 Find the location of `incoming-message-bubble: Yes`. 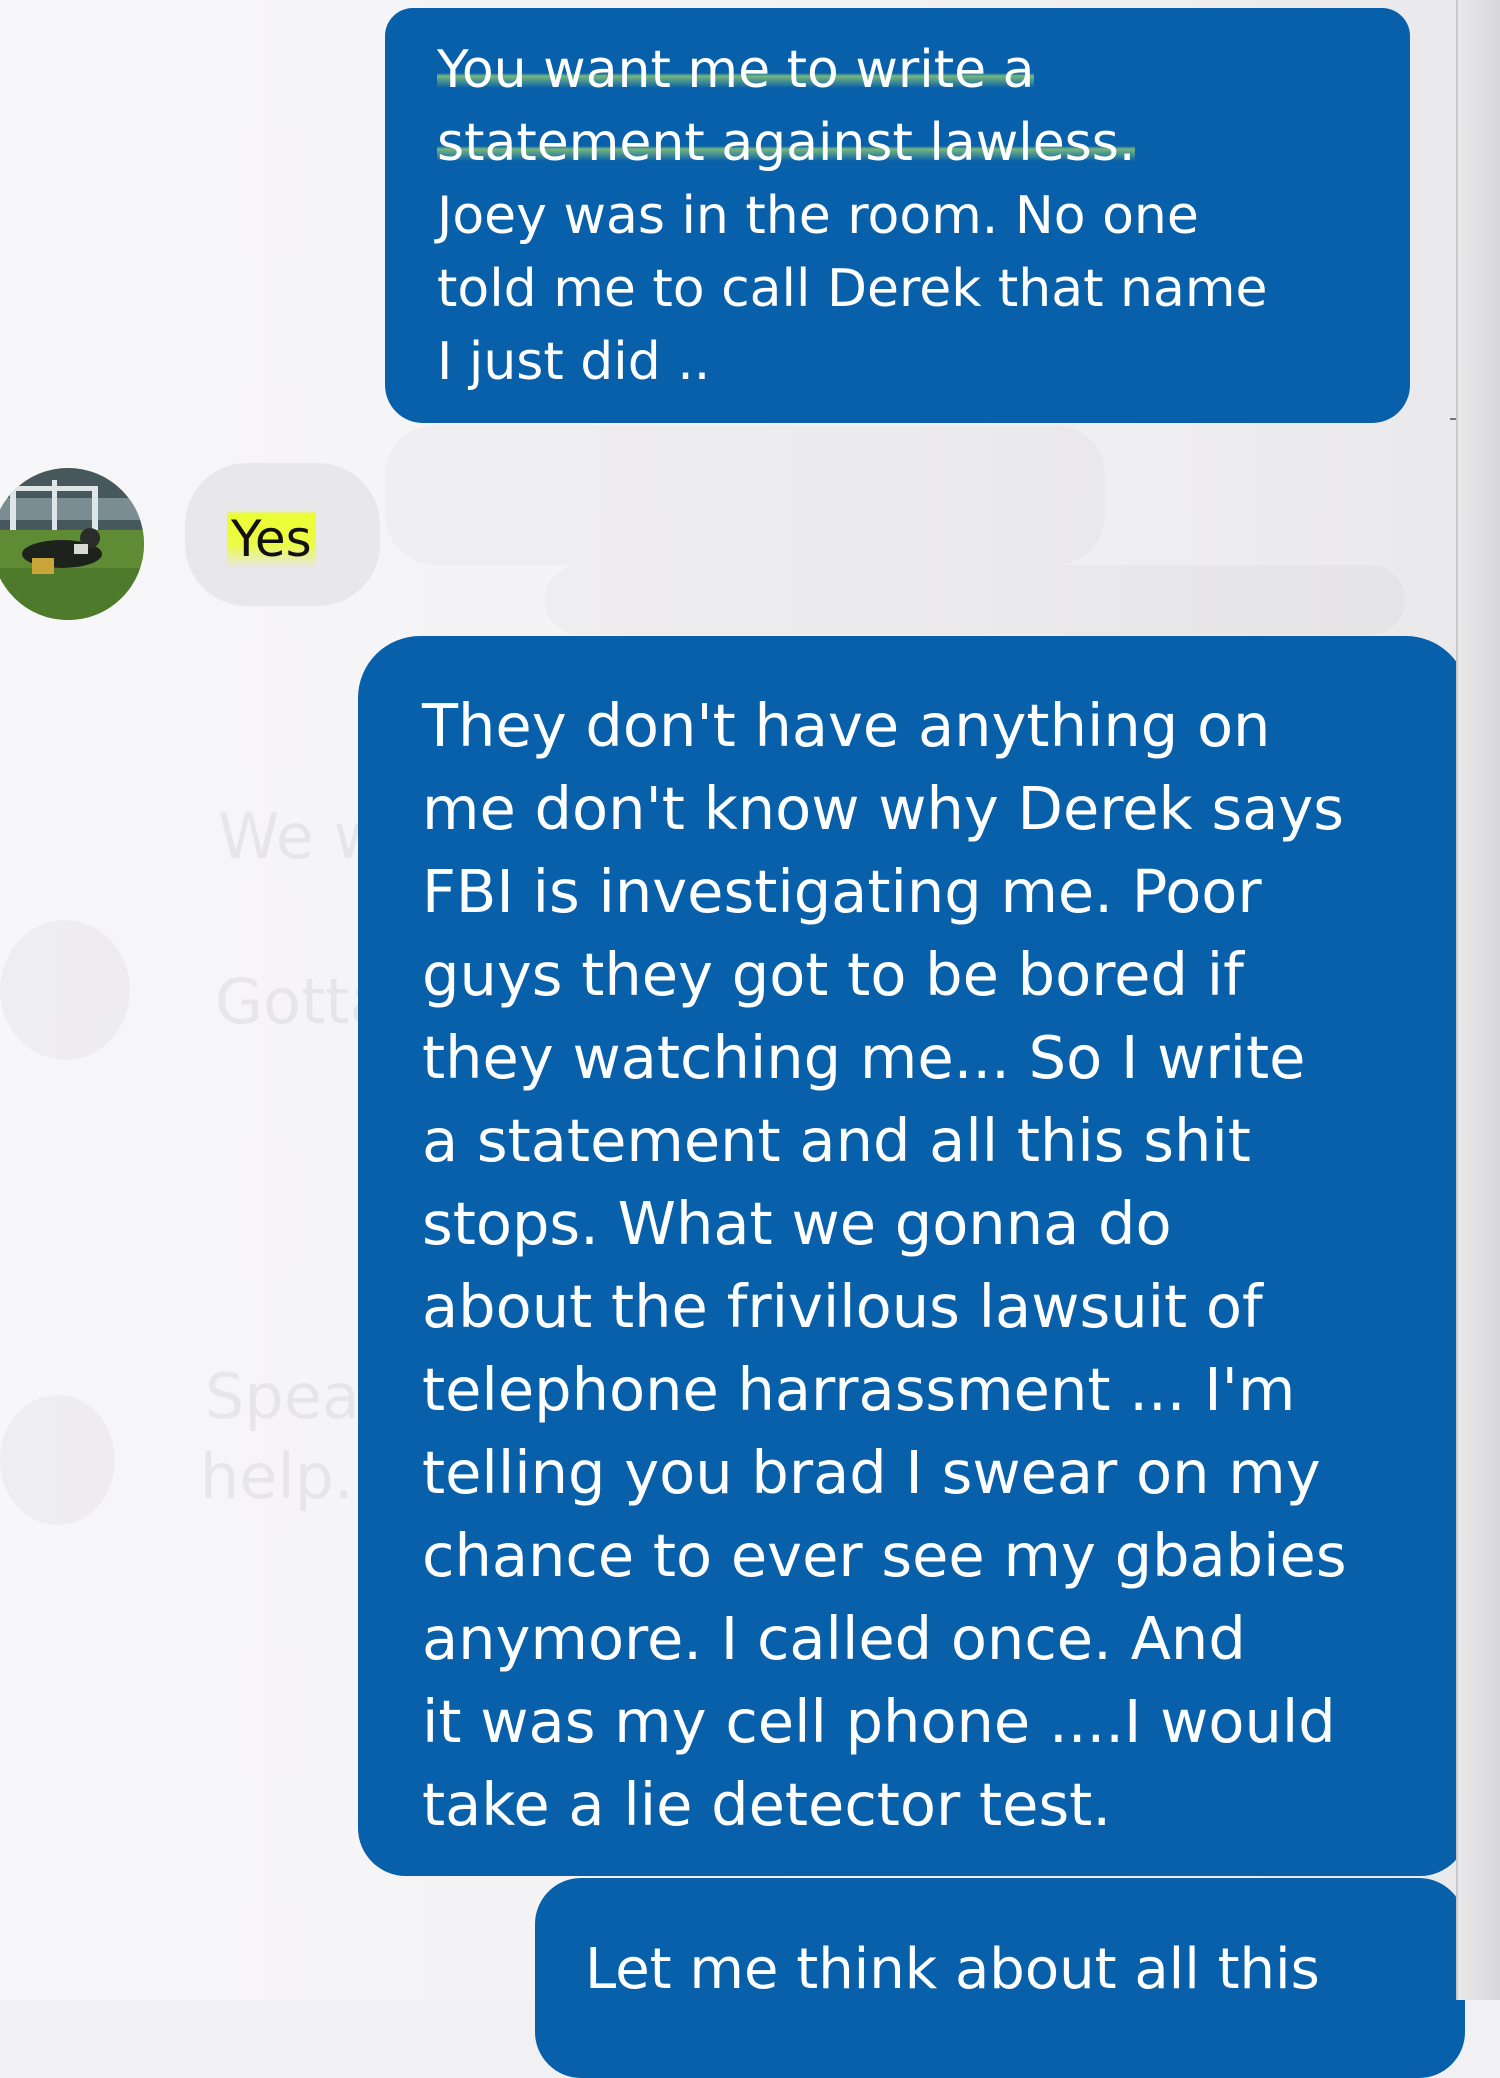

incoming-message-bubble: Yes is located at coordinates (282, 534).